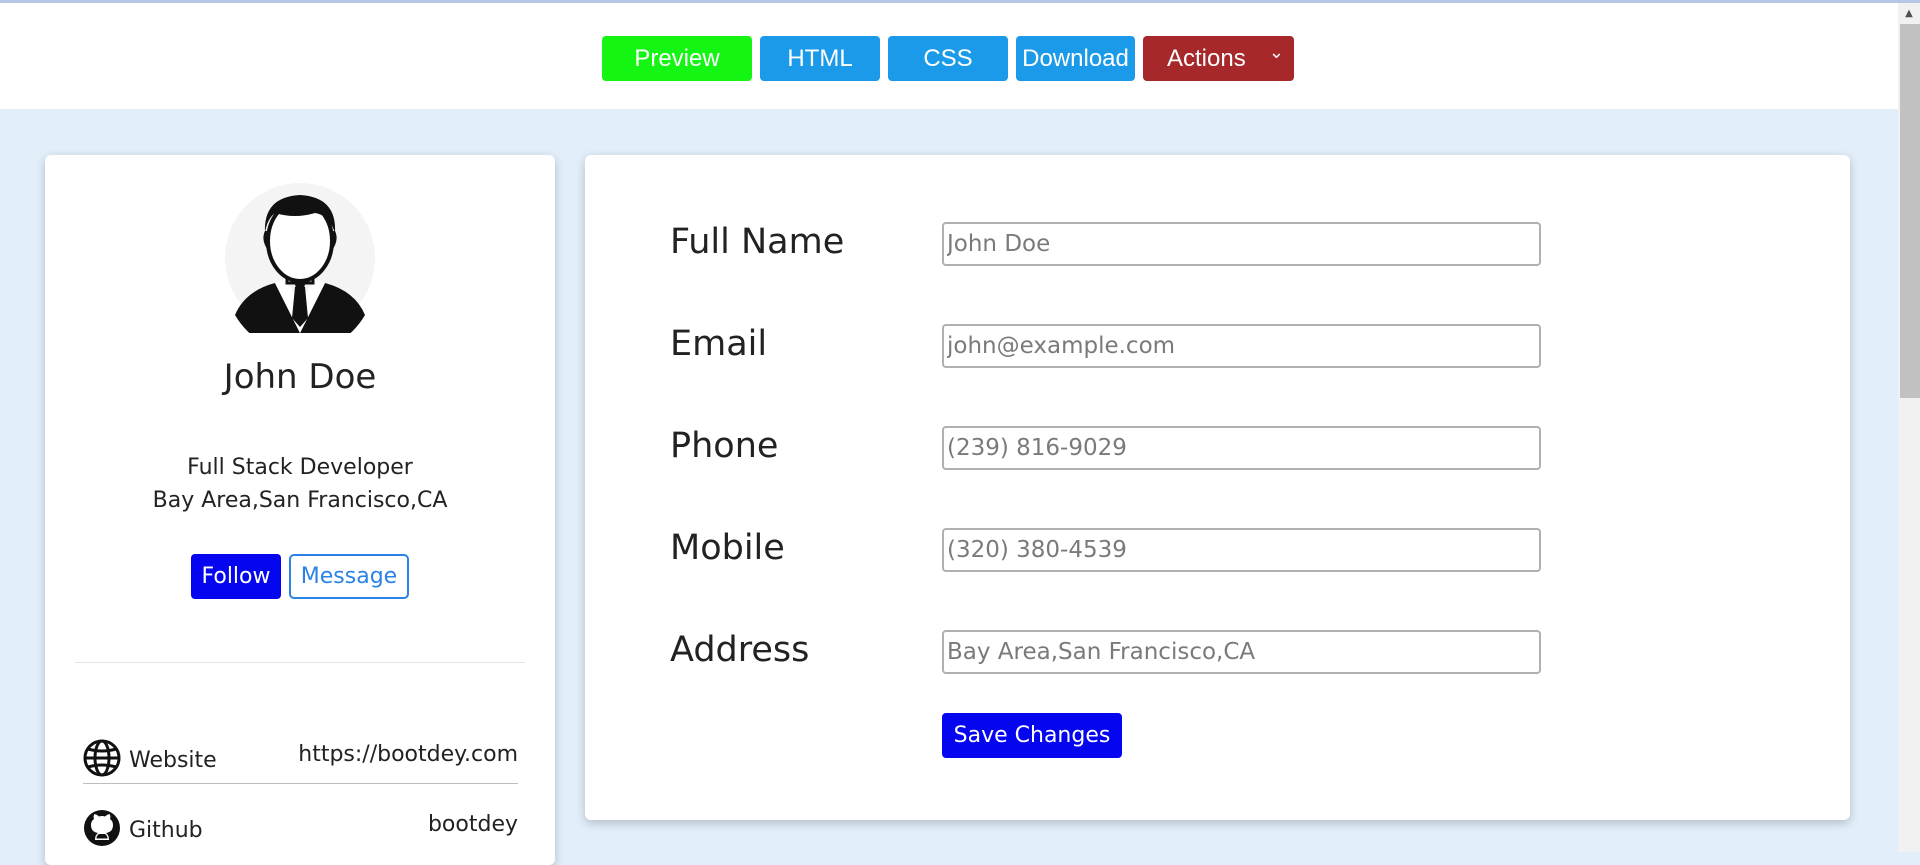 This screenshot has height=865, width=1920. What do you see at coordinates (1241, 550) in the screenshot?
I see `mobile-input` at bounding box center [1241, 550].